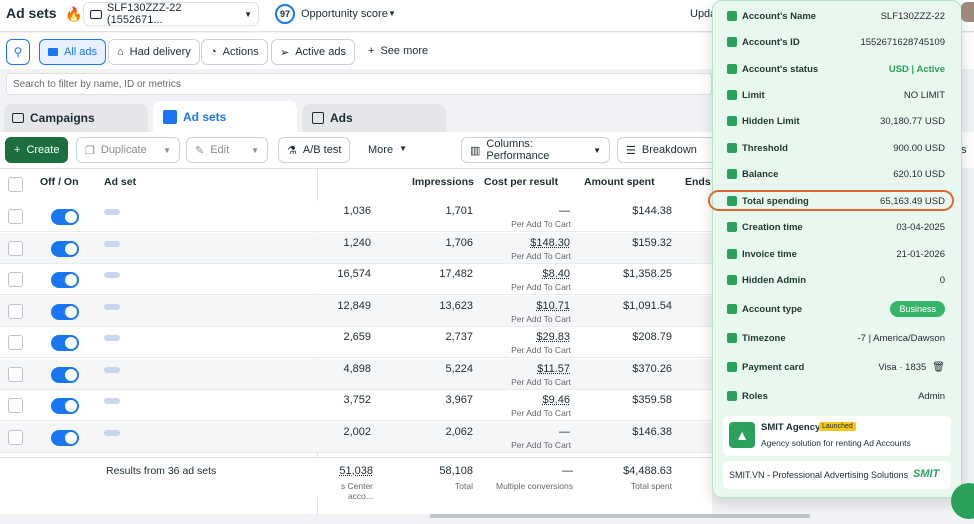  What do you see at coordinates (619, 182) in the screenshot?
I see `column-amount-spent: Amount spent` at bounding box center [619, 182].